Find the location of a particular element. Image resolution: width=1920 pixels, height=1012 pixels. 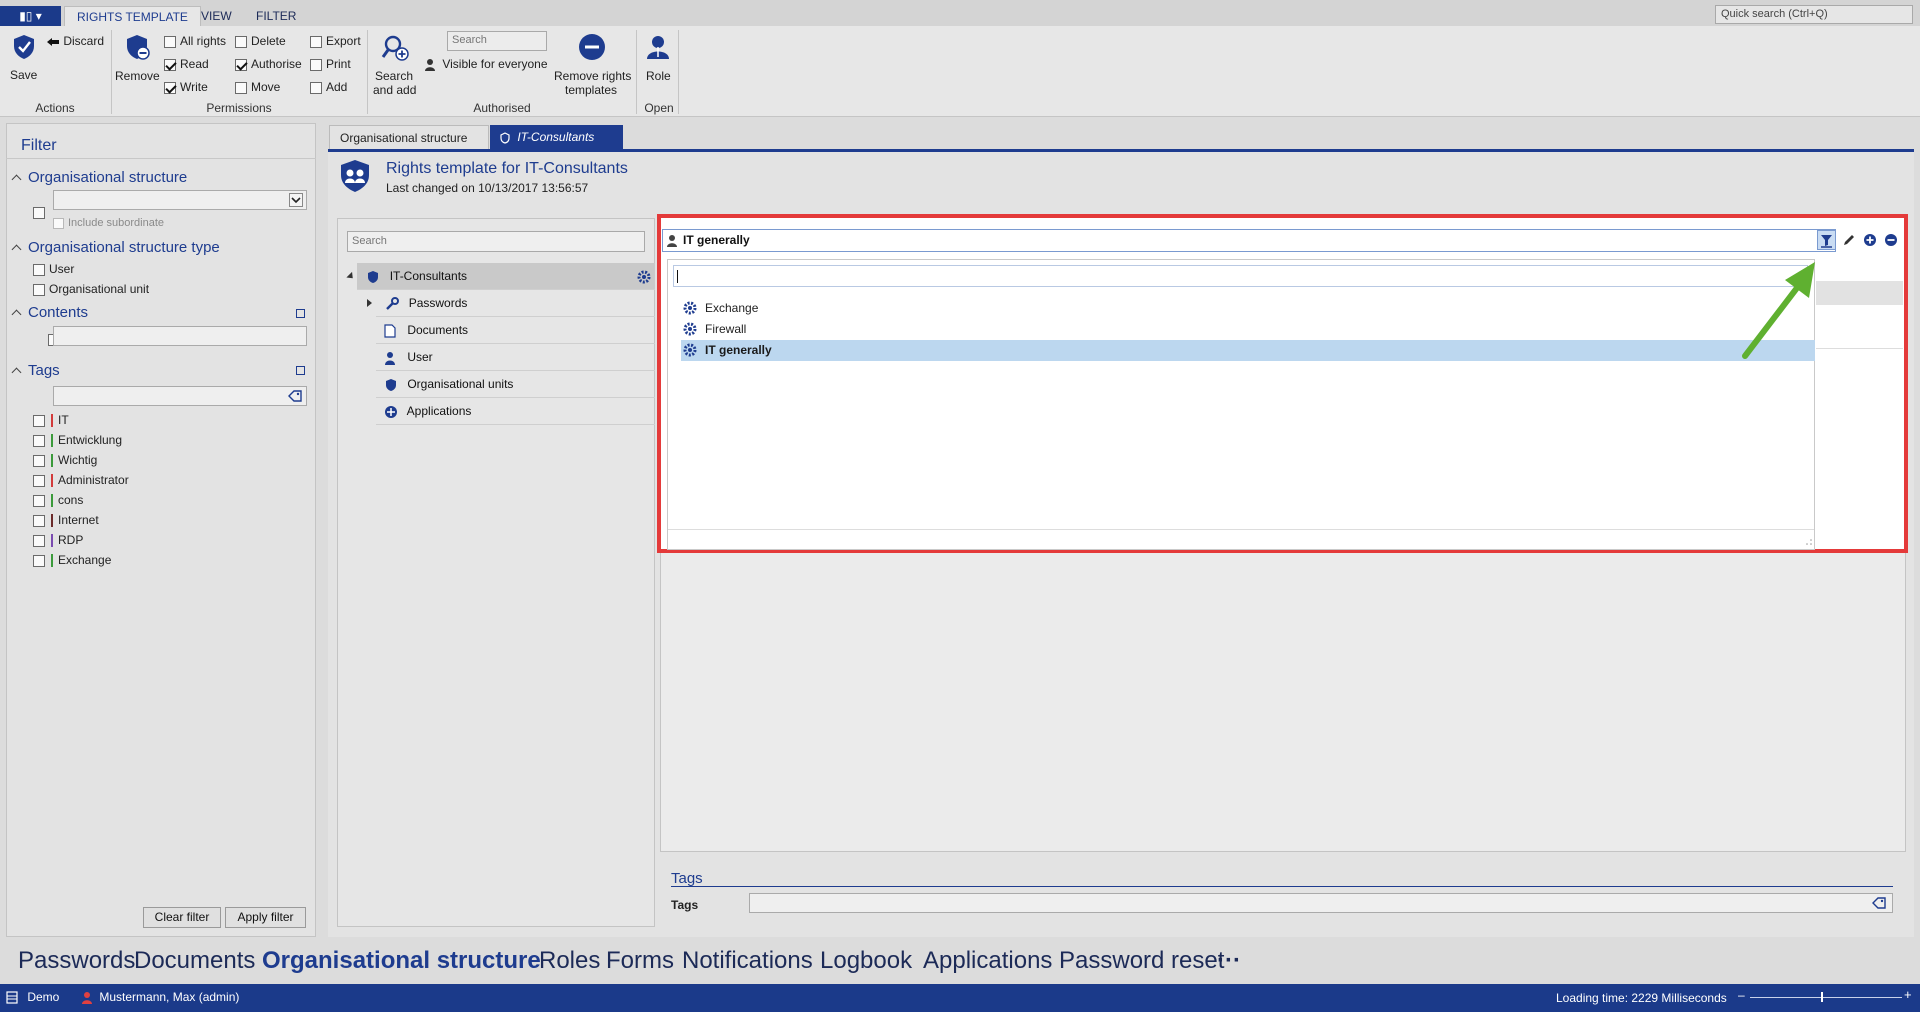

zoom-slider-thumb is located at coordinates (1822, 997).